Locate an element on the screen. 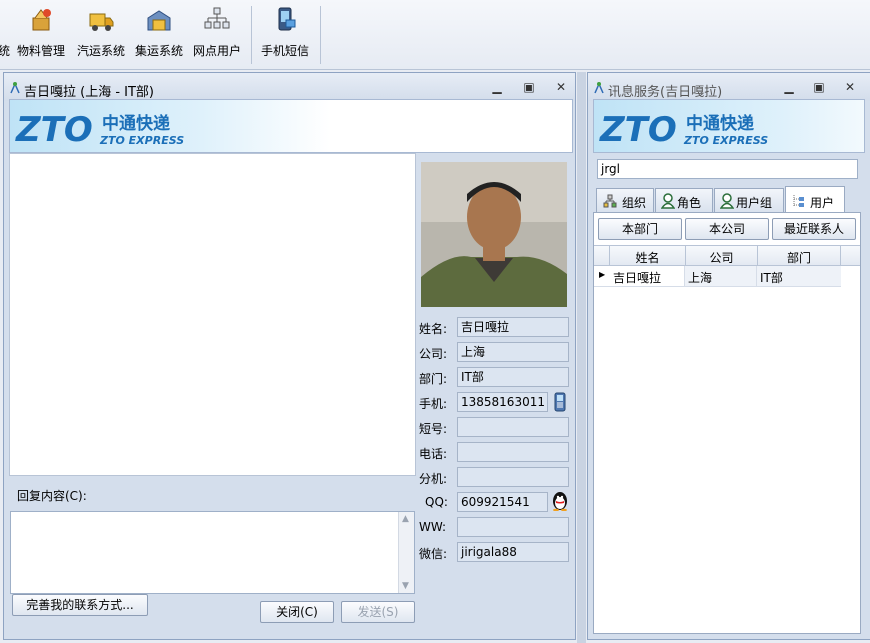  minimize-icon: ▁ is located at coordinates (497, 87).